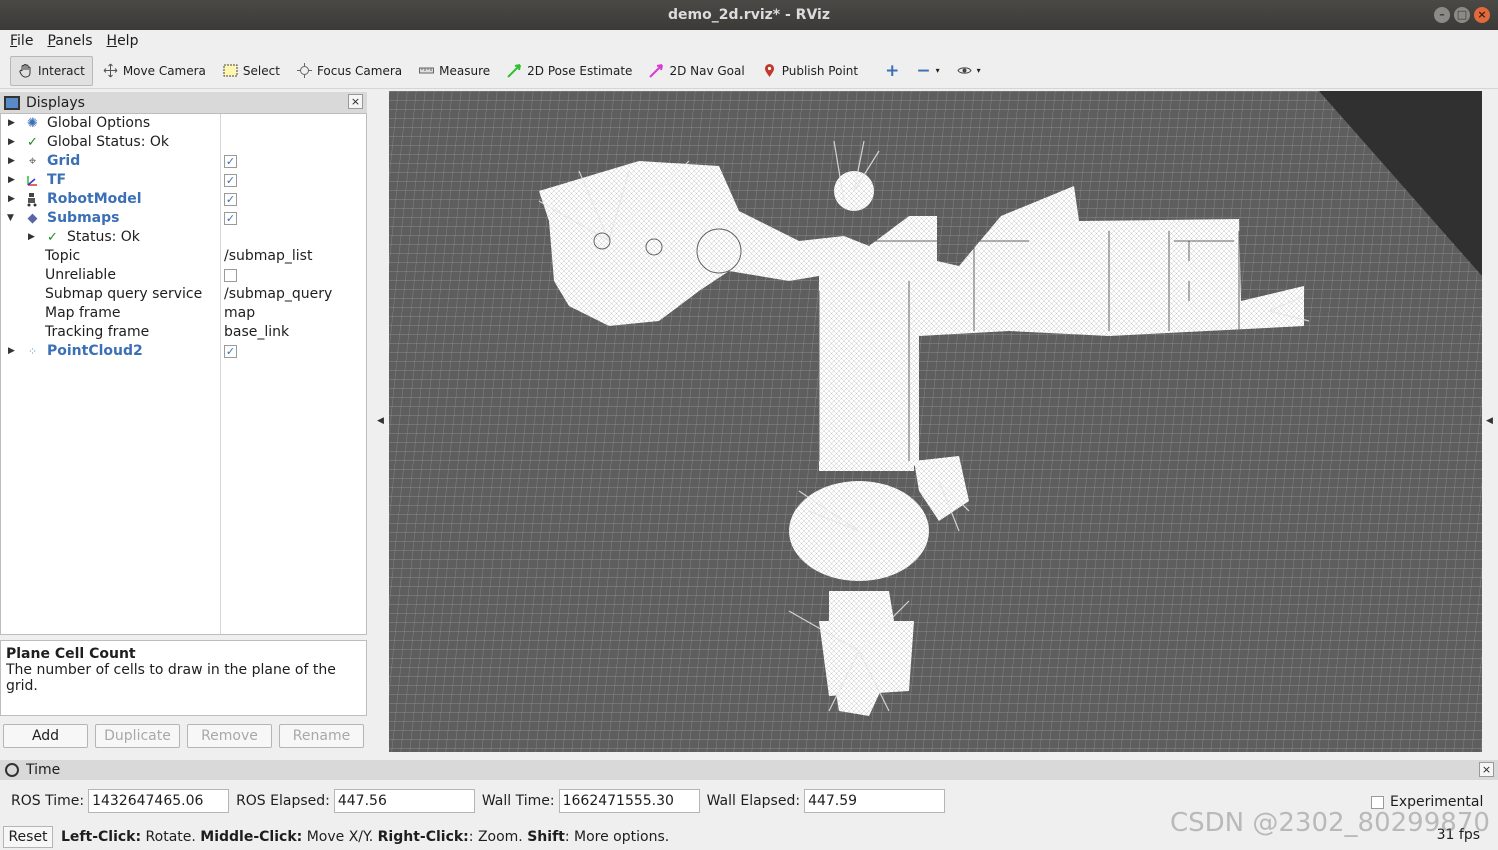 The width and height of the screenshot is (1498, 850). I want to click on tool-label: 2D Nav Goal, so click(707, 70).